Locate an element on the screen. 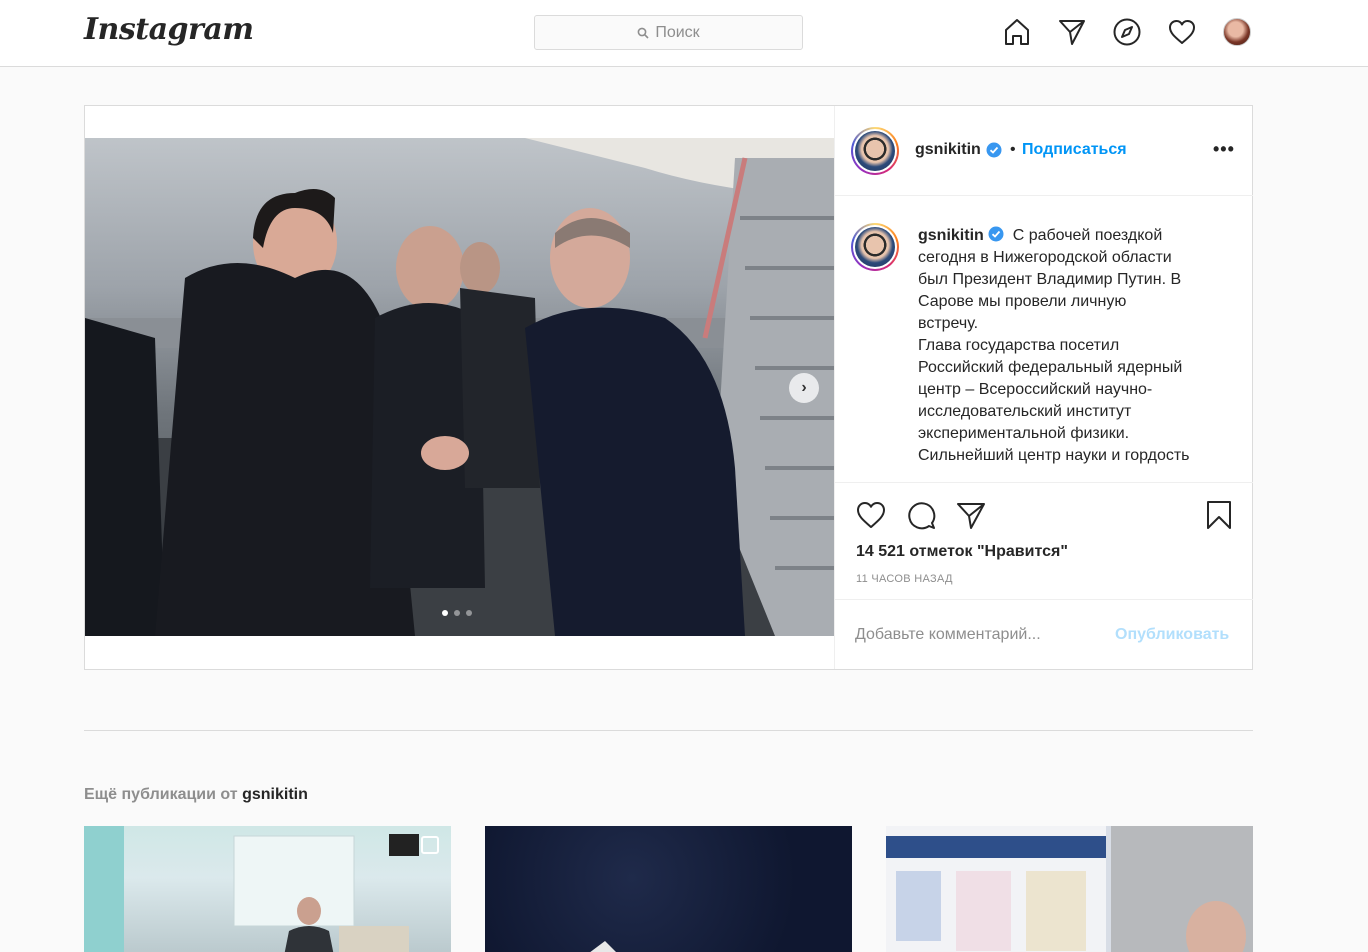 The width and height of the screenshot is (1368, 952). more-options-button: ••• is located at coordinates (1224, 149).